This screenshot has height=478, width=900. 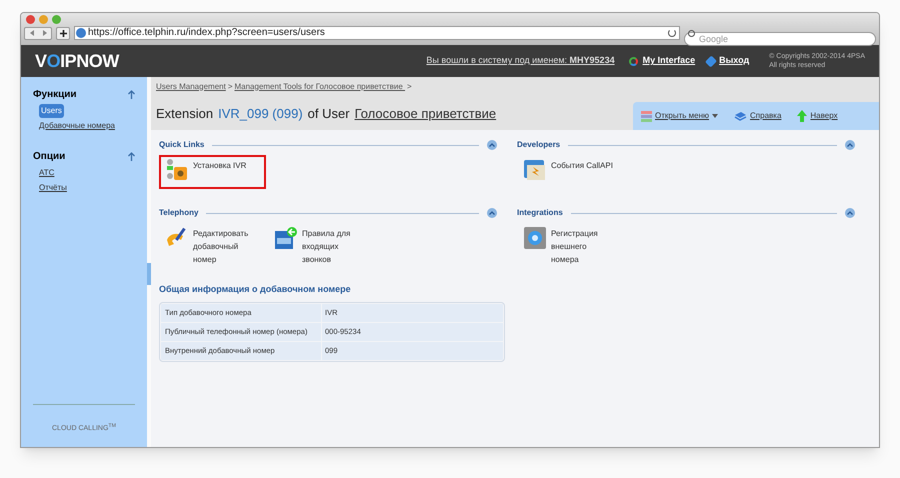 I want to click on toolbar-link: Открыть меню, so click(x=682, y=116).